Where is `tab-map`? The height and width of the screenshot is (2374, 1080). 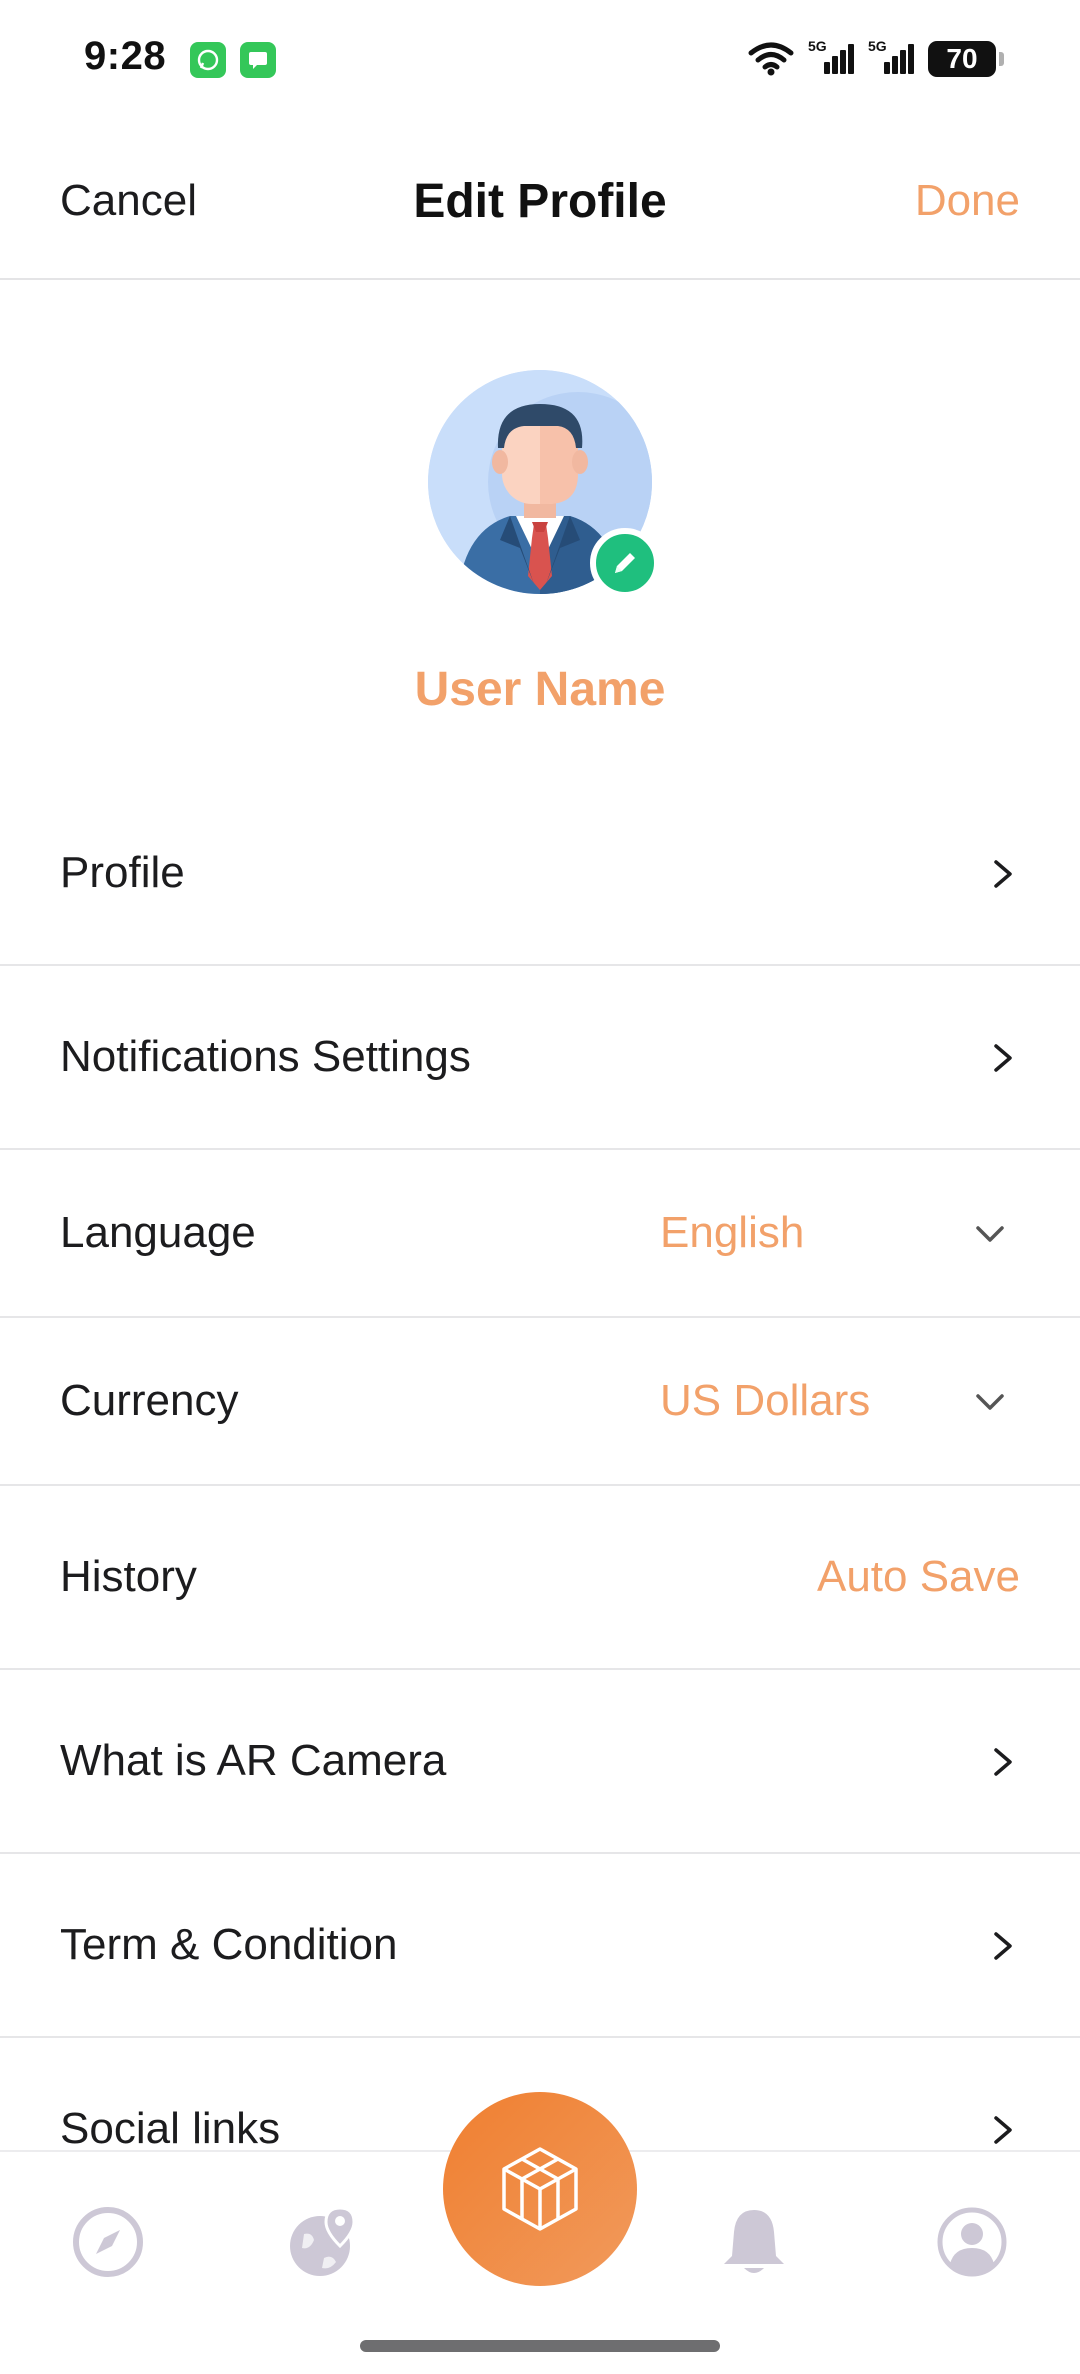
tab-map is located at coordinates (324, 2242).